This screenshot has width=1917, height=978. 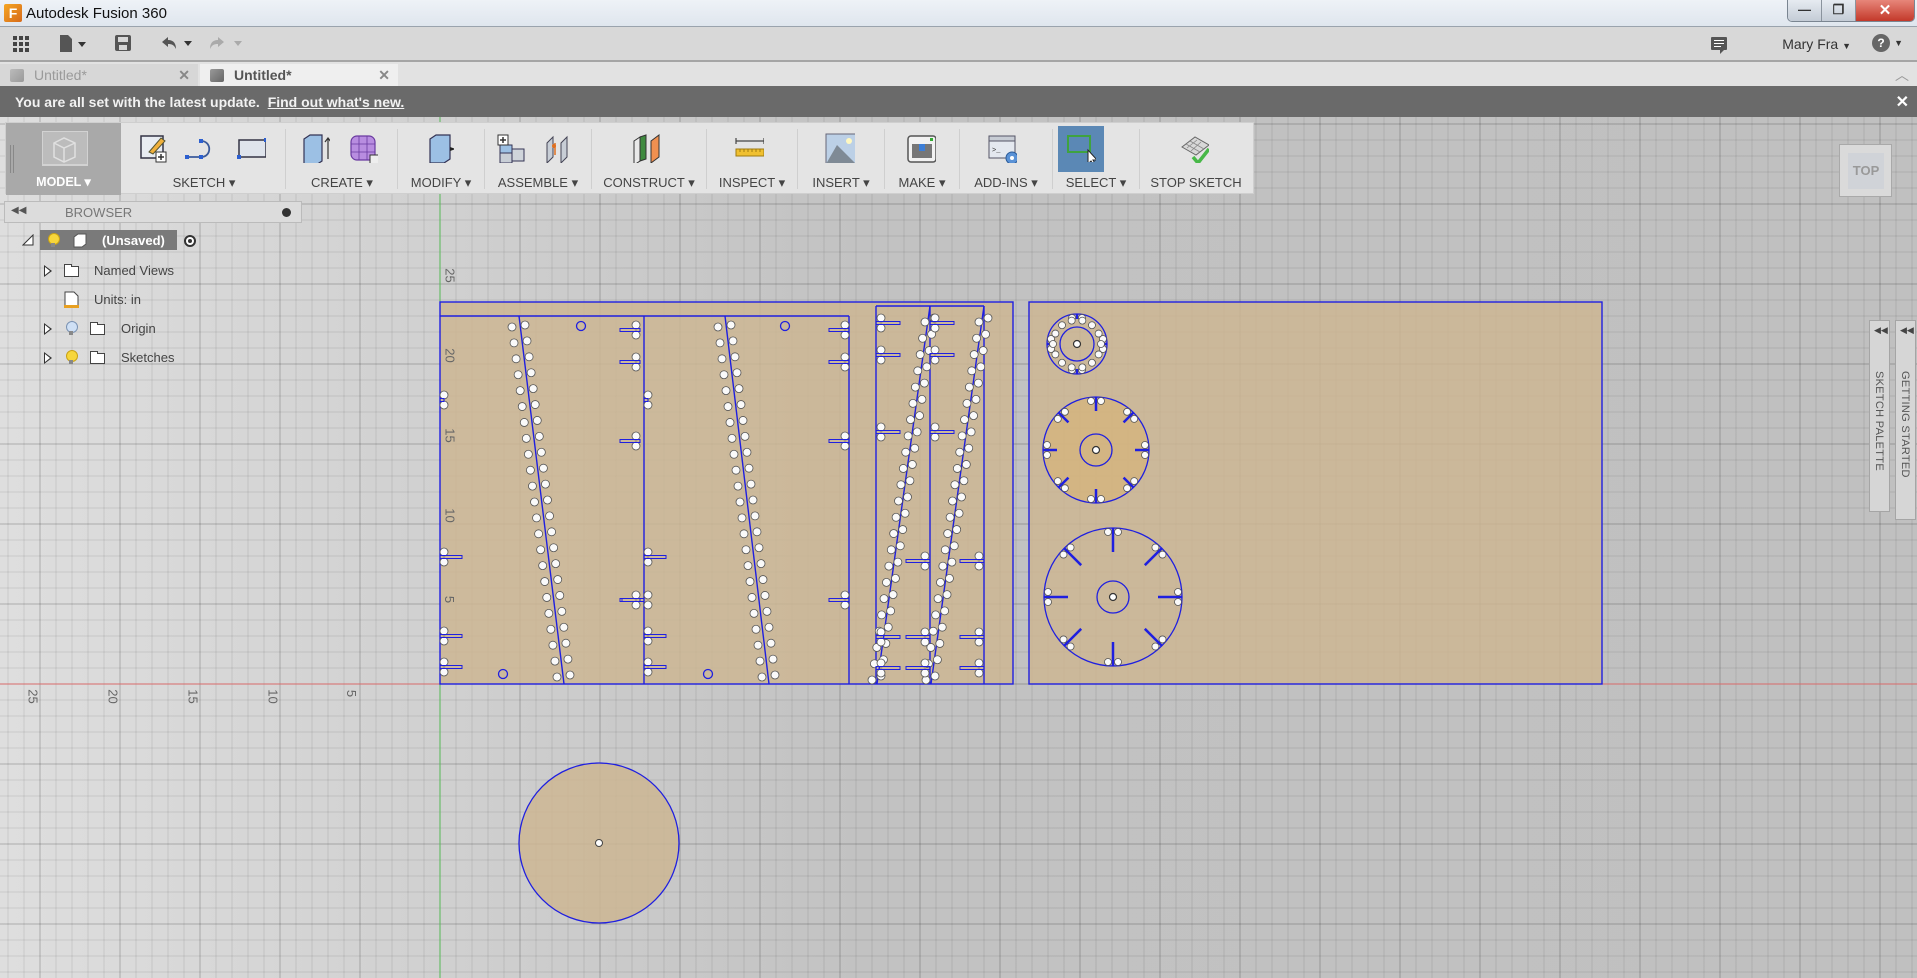 I want to click on chevron-up-icon: ︿, so click(x=1902, y=75).